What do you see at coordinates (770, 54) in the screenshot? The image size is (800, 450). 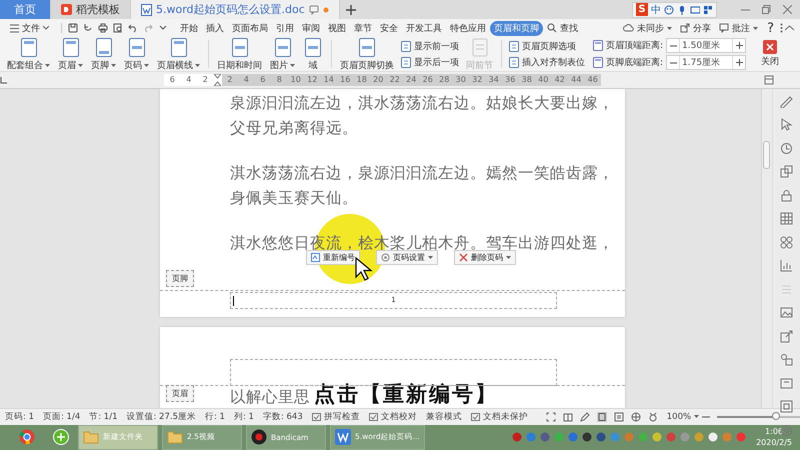 I see `close-button: 关闭` at bounding box center [770, 54].